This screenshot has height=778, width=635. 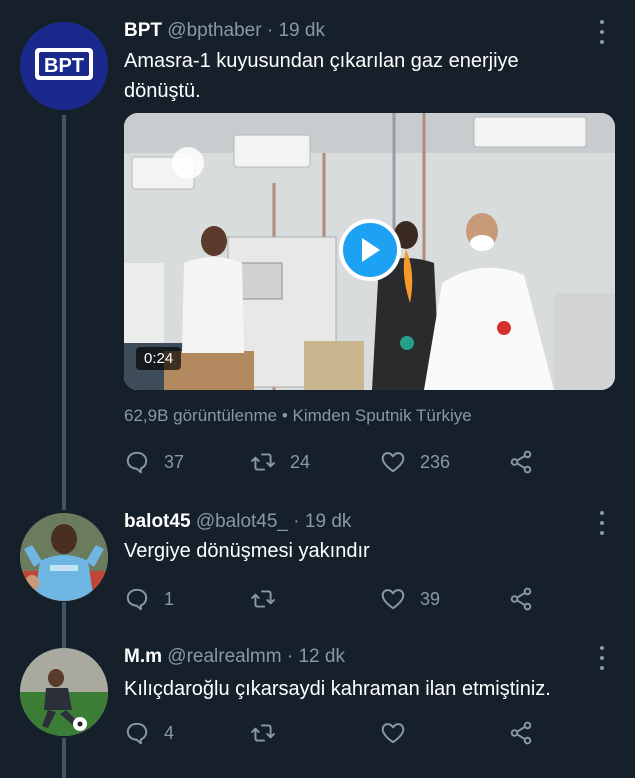 I want to click on tweet-actions: 4, so click(x=334, y=733).